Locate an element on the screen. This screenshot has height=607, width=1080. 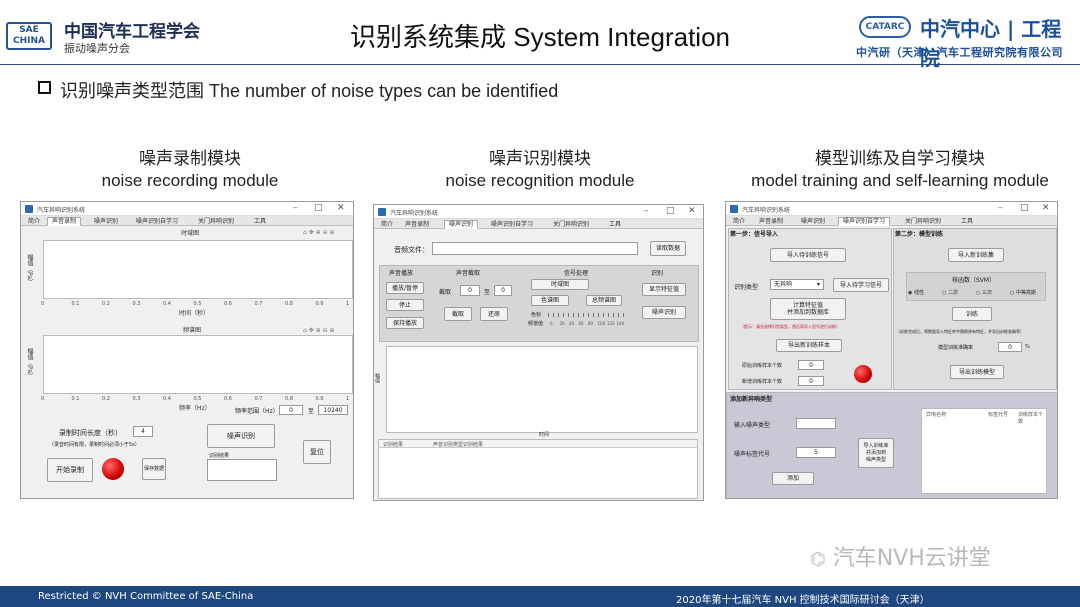
footer-left: Restricted © NVH Committee of SAE-China is located at coordinates (146, 596).